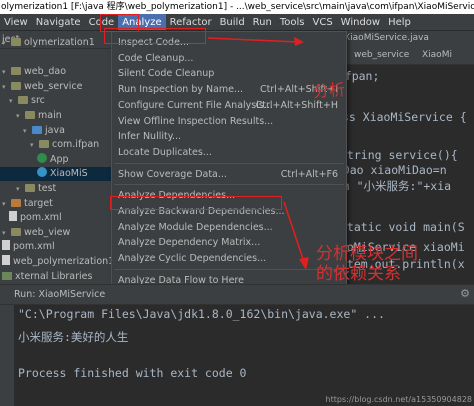  Describe the element at coordinates (7, 355) in the screenshot. I see `run-toolbar` at that location.